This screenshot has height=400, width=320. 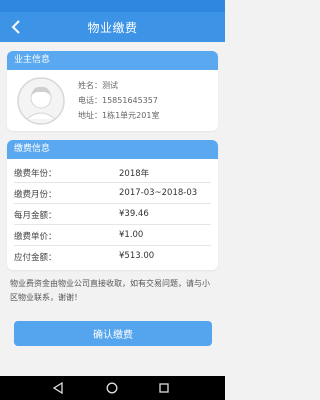 What do you see at coordinates (112, 256) in the screenshot?
I see `fee-row-total: 应付金额： ¥513.00` at bounding box center [112, 256].